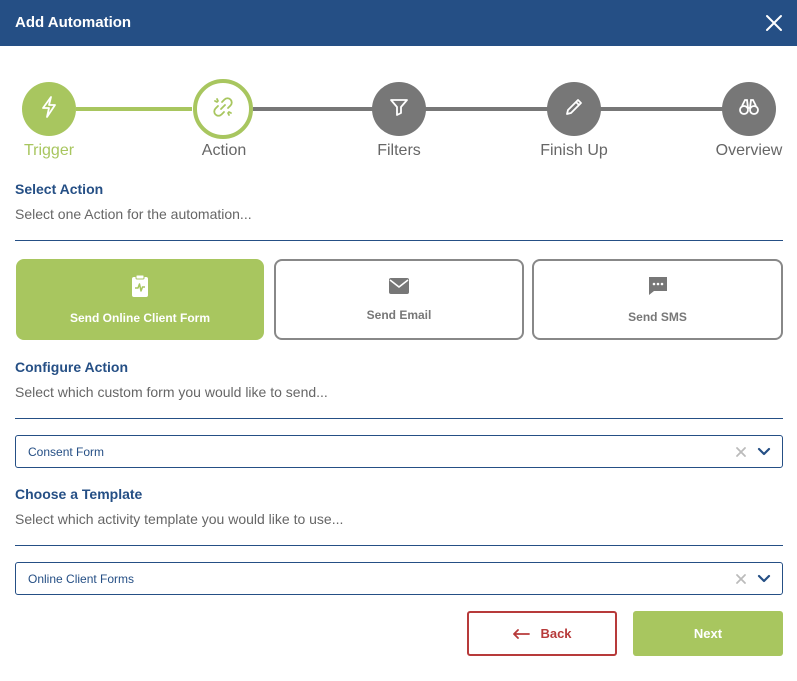 Image resolution: width=797 pixels, height=681 pixels. I want to click on step-label-trigger: Trigger, so click(49, 150).